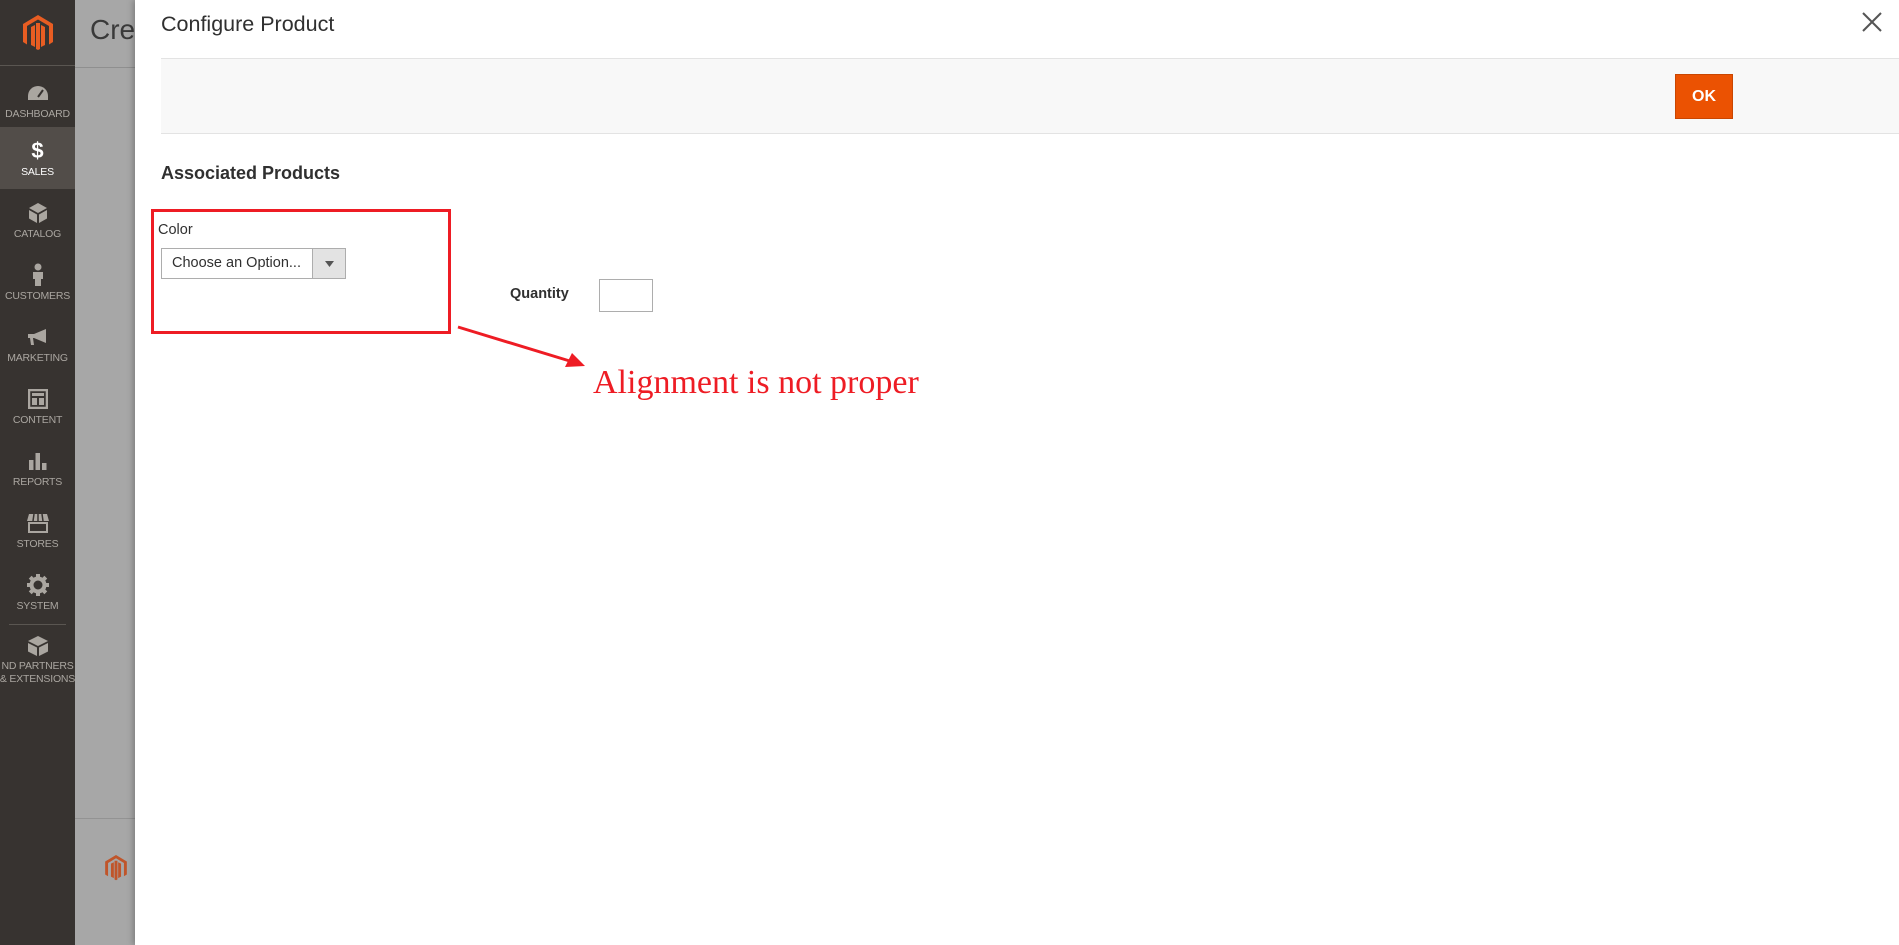 The width and height of the screenshot is (1899, 945). Describe the element at coordinates (105, 818) in the screenshot. I see `background-footer-divider` at that location.